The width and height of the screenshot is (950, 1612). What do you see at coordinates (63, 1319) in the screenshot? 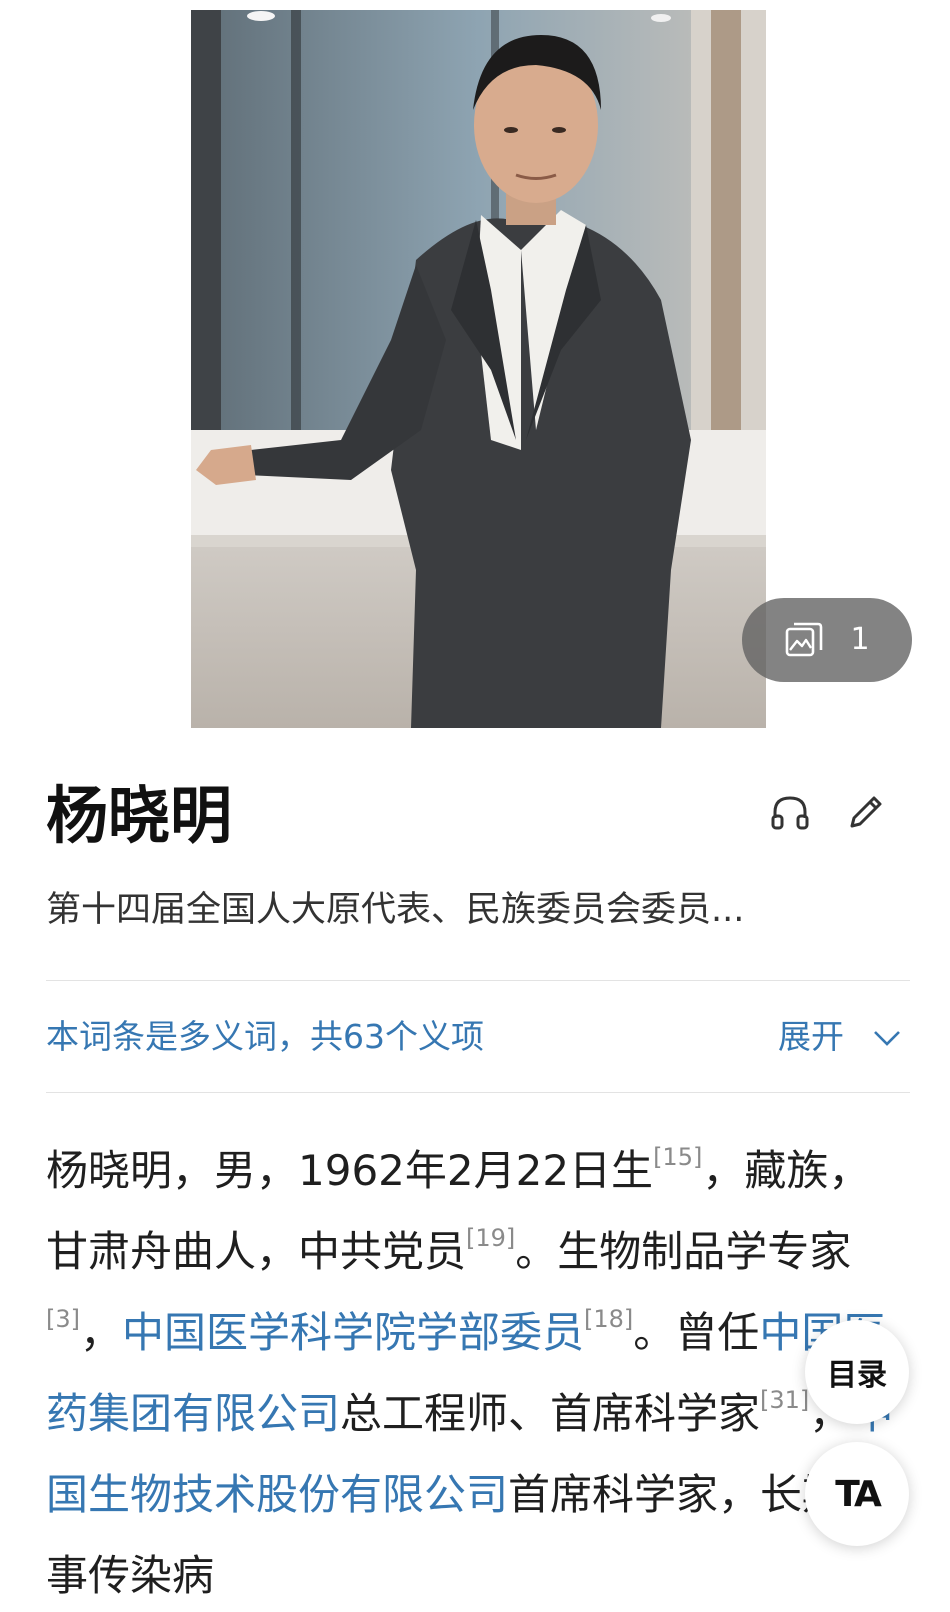
I see `citation-ref: [3]` at bounding box center [63, 1319].